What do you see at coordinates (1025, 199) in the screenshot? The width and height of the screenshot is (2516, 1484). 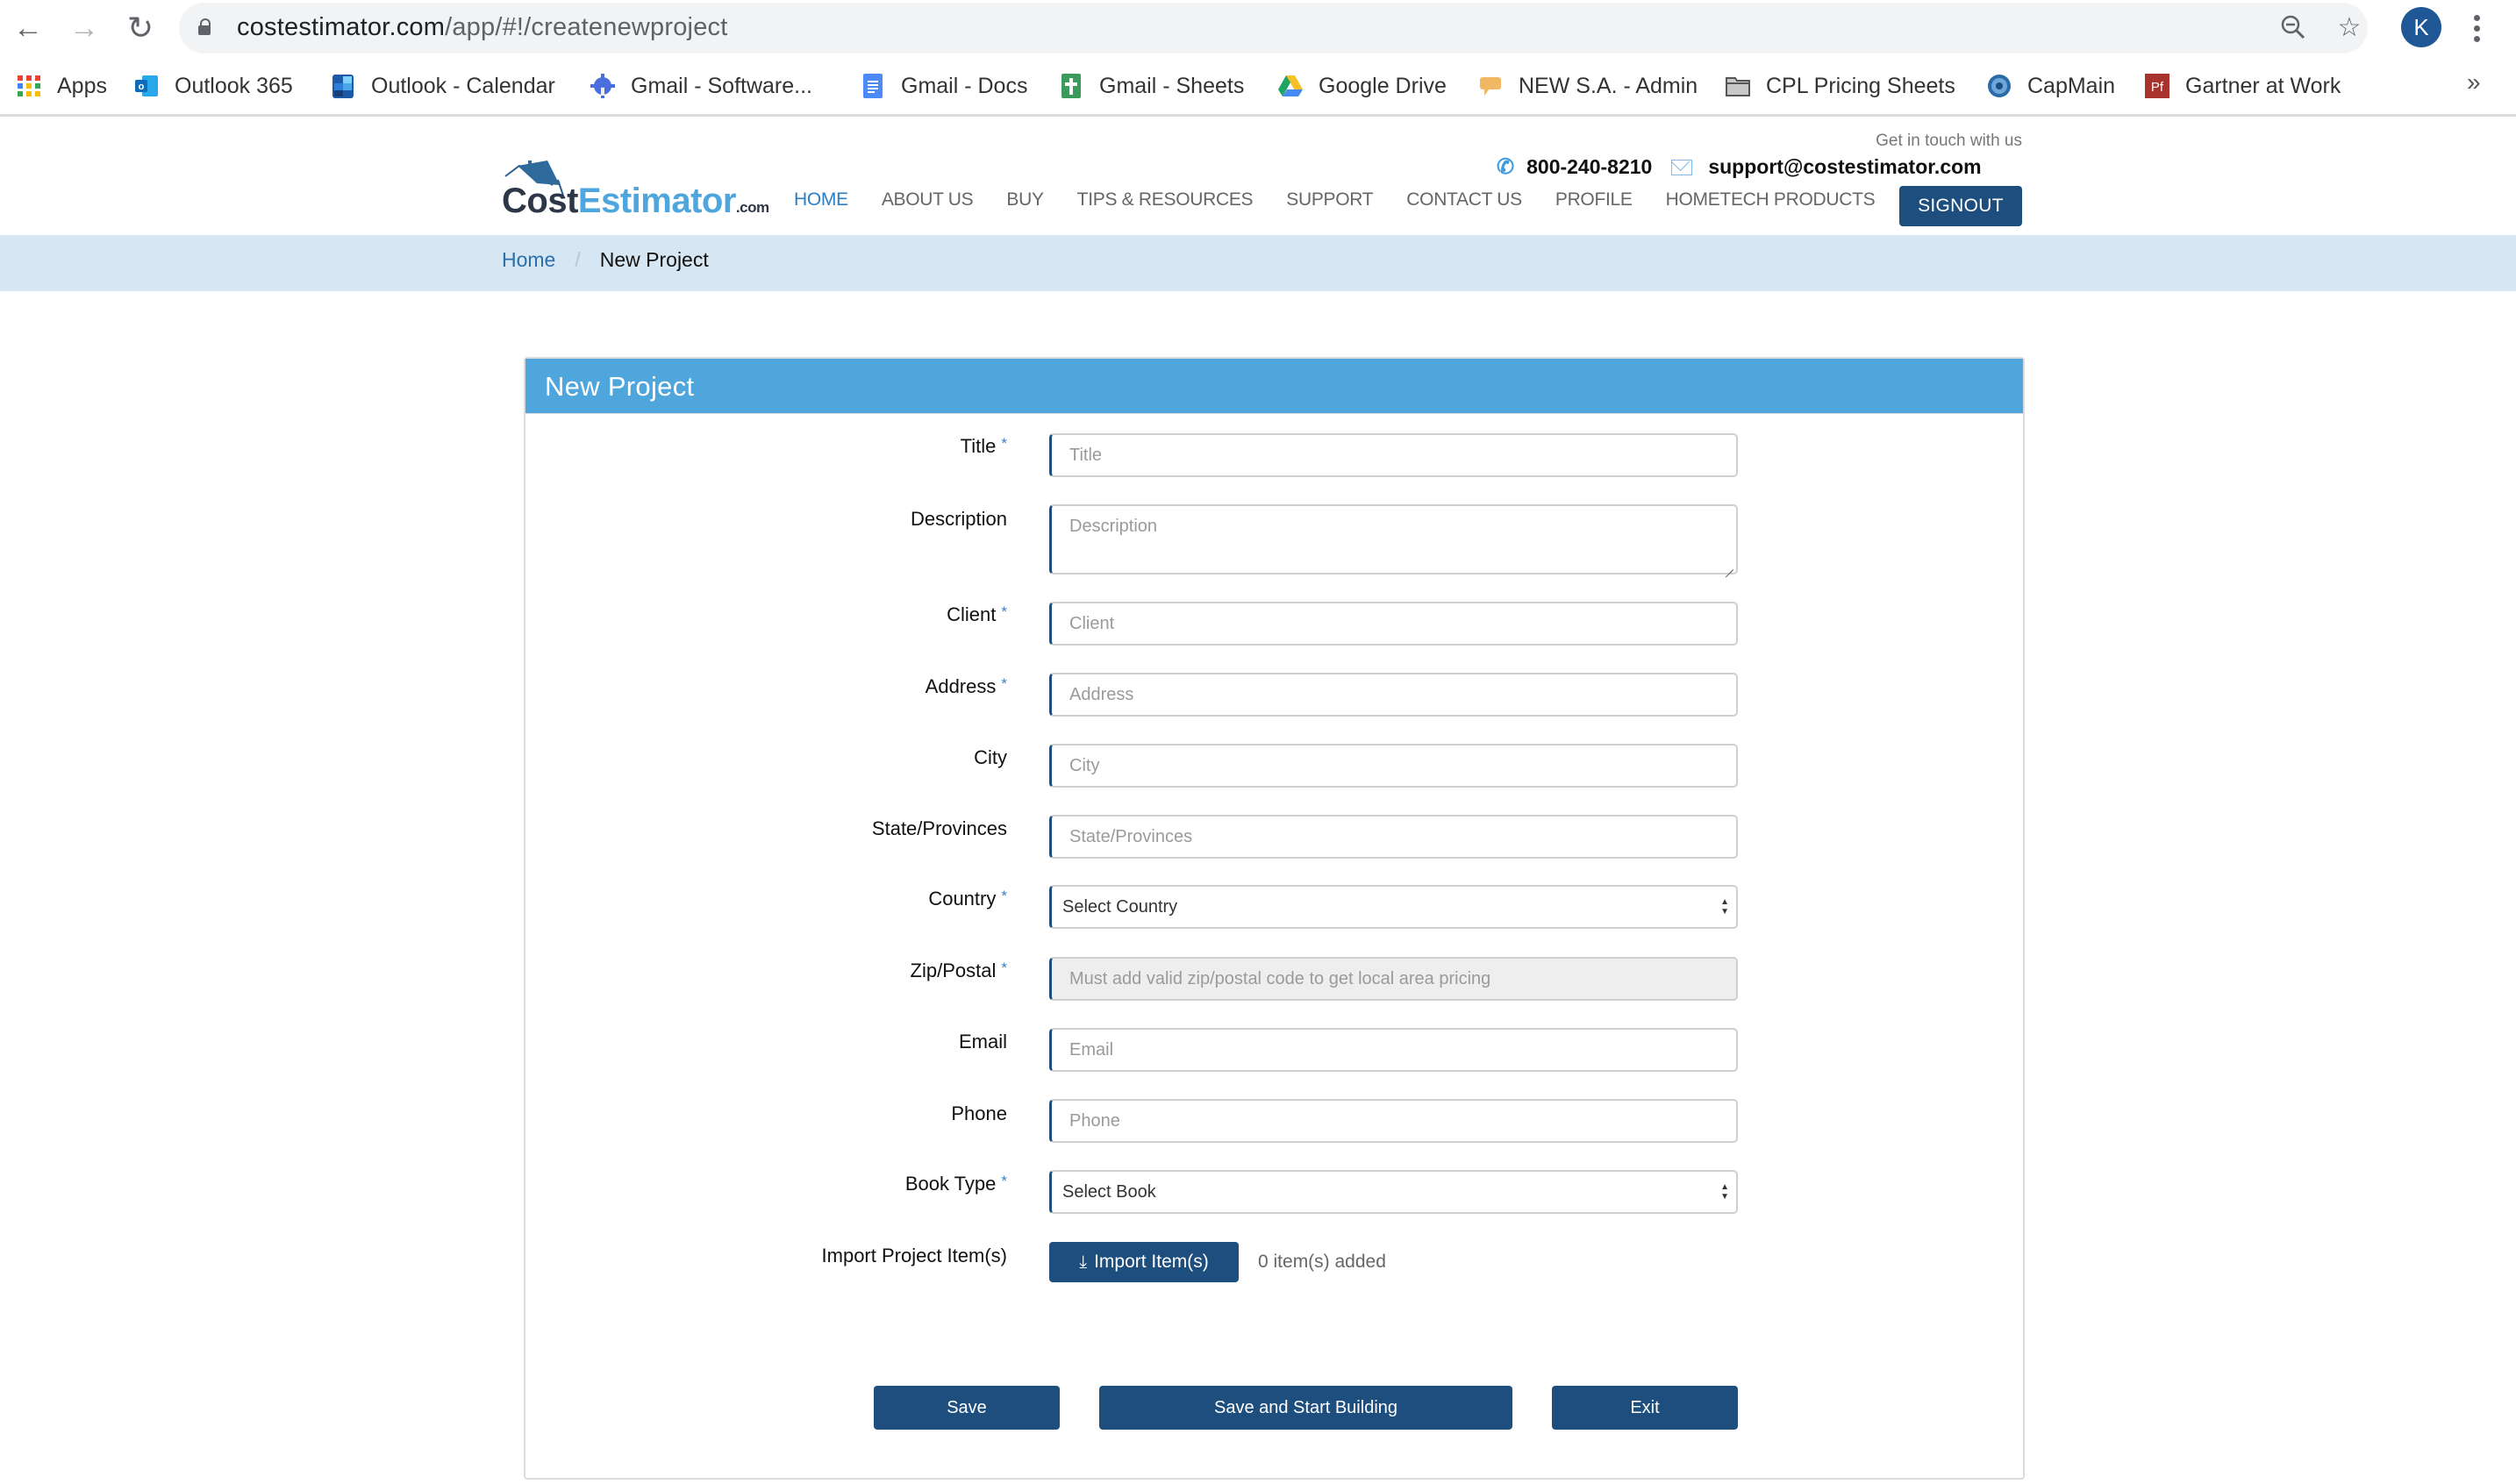 I see `nav-buy: BUY` at bounding box center [1025, 199].